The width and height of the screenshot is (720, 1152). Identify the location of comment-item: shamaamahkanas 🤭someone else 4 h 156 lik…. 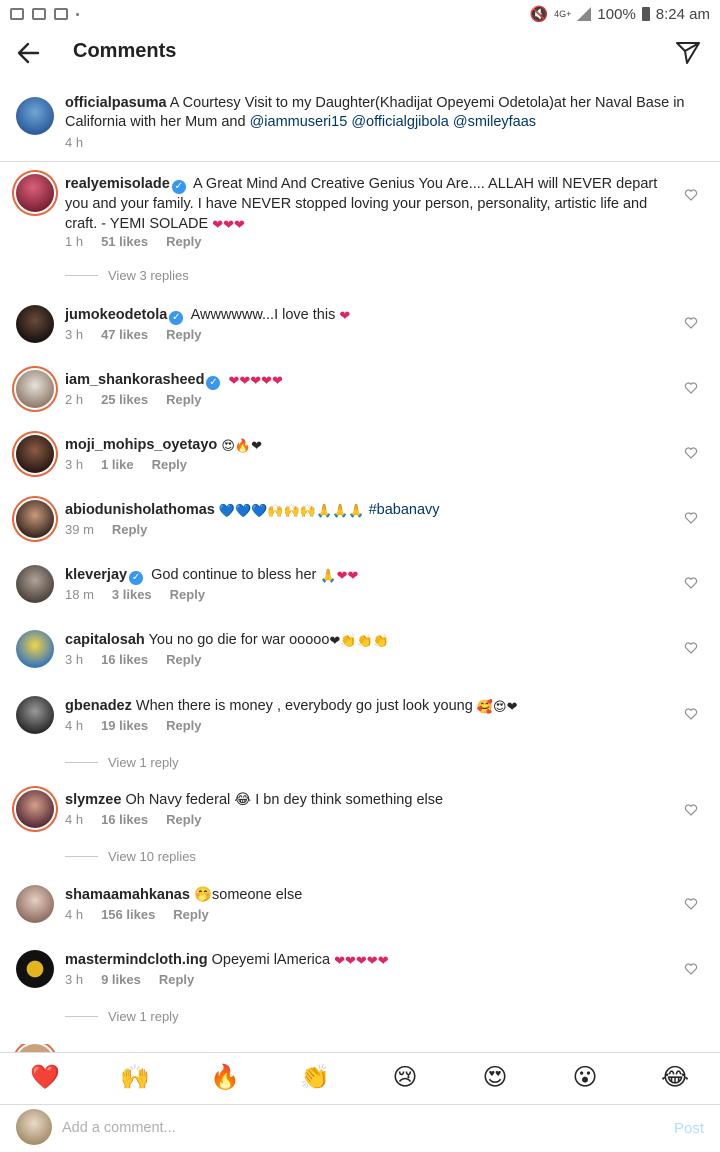
(360, 907).